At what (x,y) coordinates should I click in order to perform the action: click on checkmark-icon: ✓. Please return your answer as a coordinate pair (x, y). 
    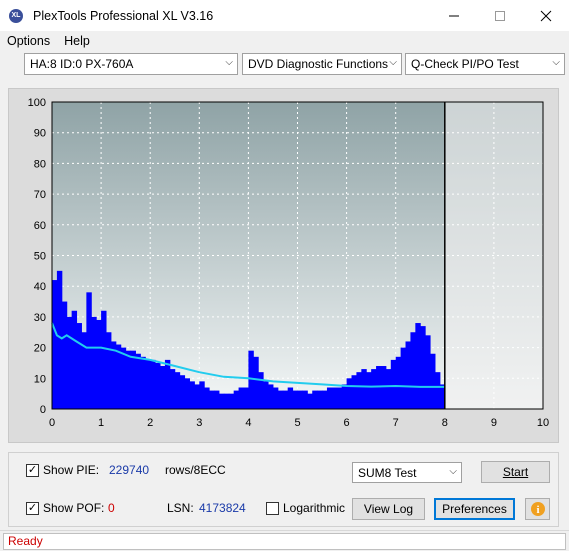
    Looking at the image, I should click on (32, 470).